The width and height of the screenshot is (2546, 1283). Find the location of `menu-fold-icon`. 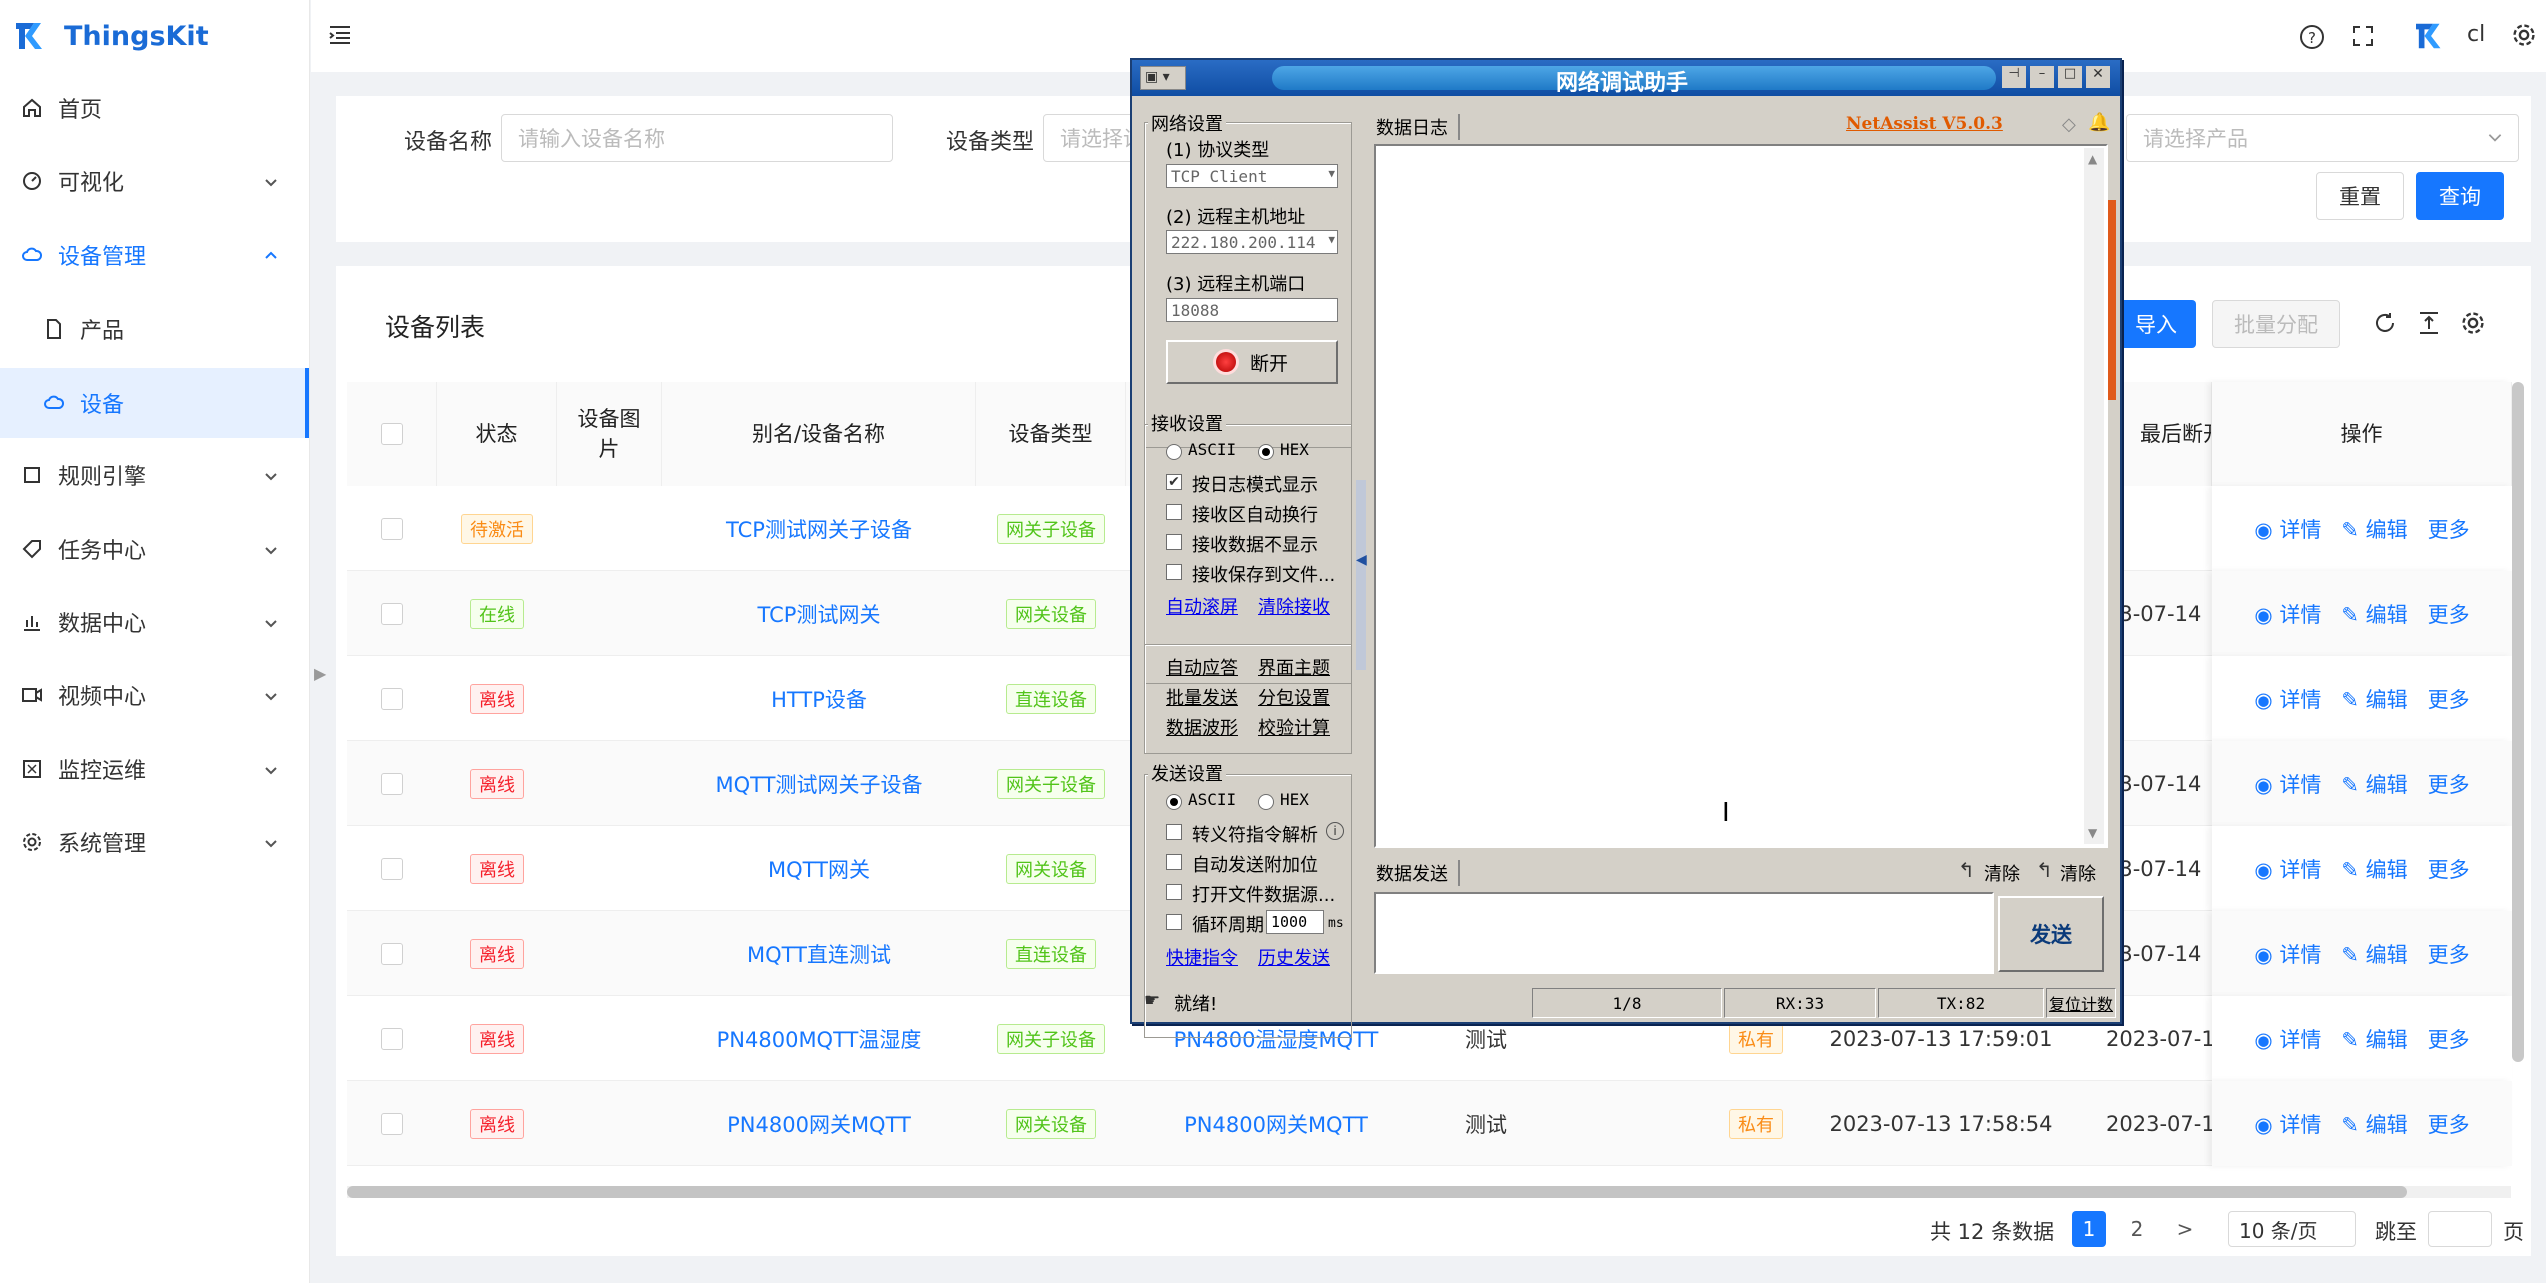

menu-fold-icon is located at coordinates (340, 38).